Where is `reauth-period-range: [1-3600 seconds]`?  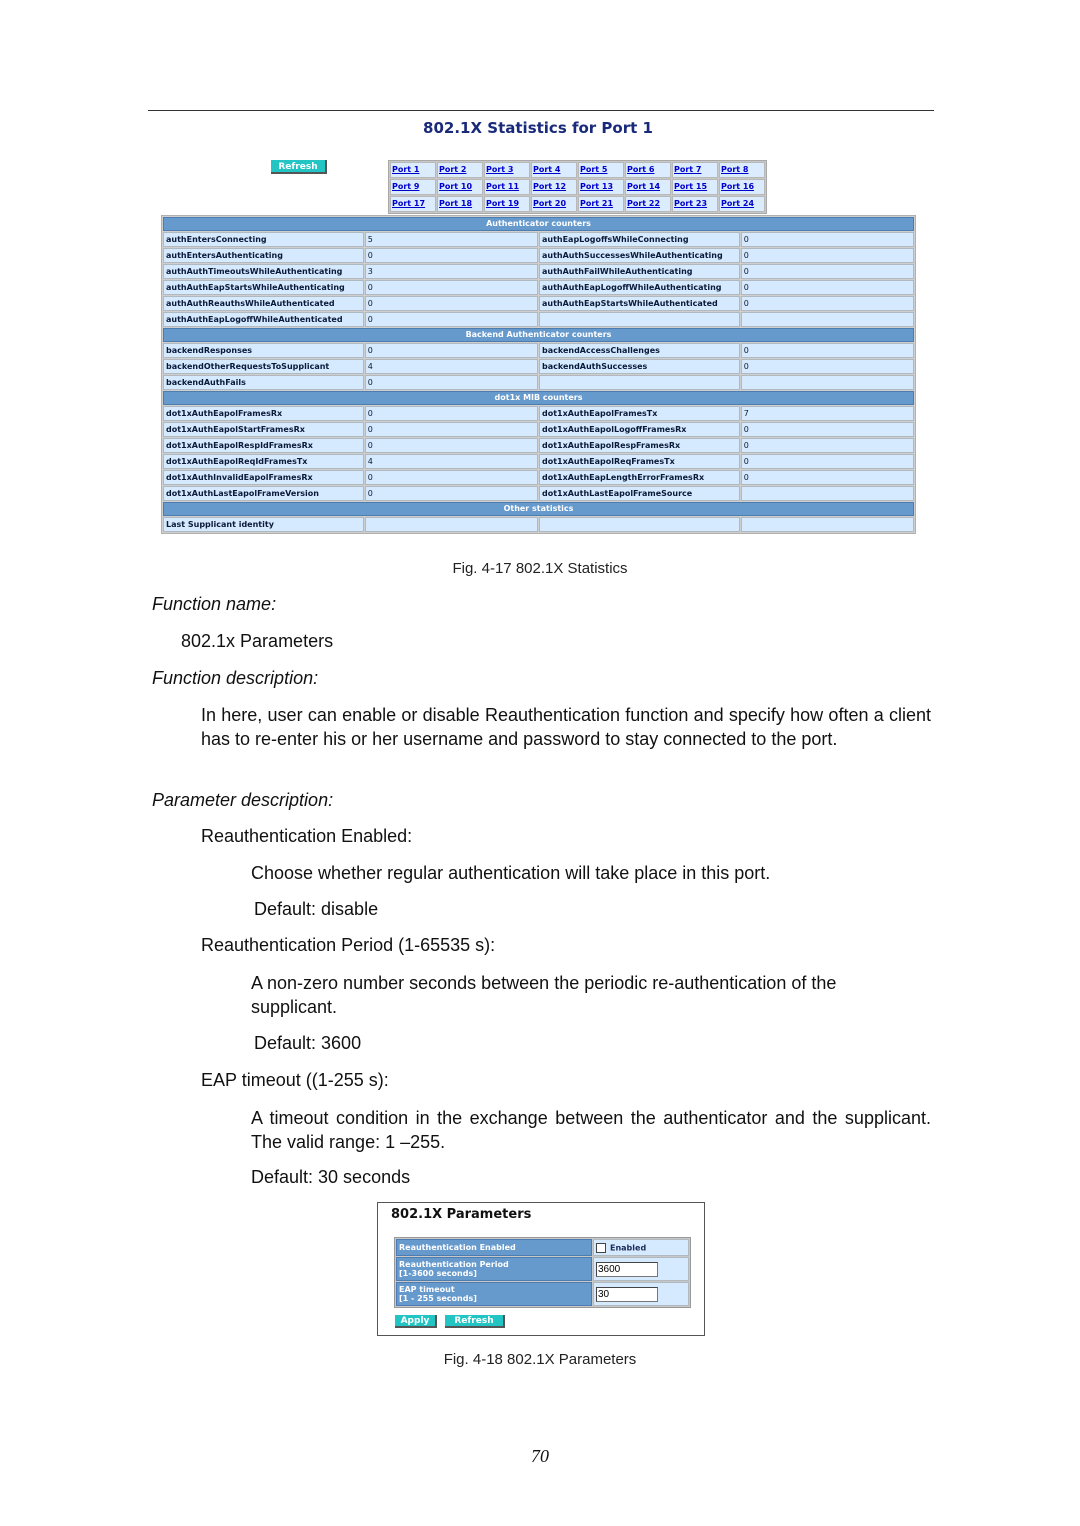 reauth-period-range: [1-3600 seconds] is located at coordinates (438, 1273).